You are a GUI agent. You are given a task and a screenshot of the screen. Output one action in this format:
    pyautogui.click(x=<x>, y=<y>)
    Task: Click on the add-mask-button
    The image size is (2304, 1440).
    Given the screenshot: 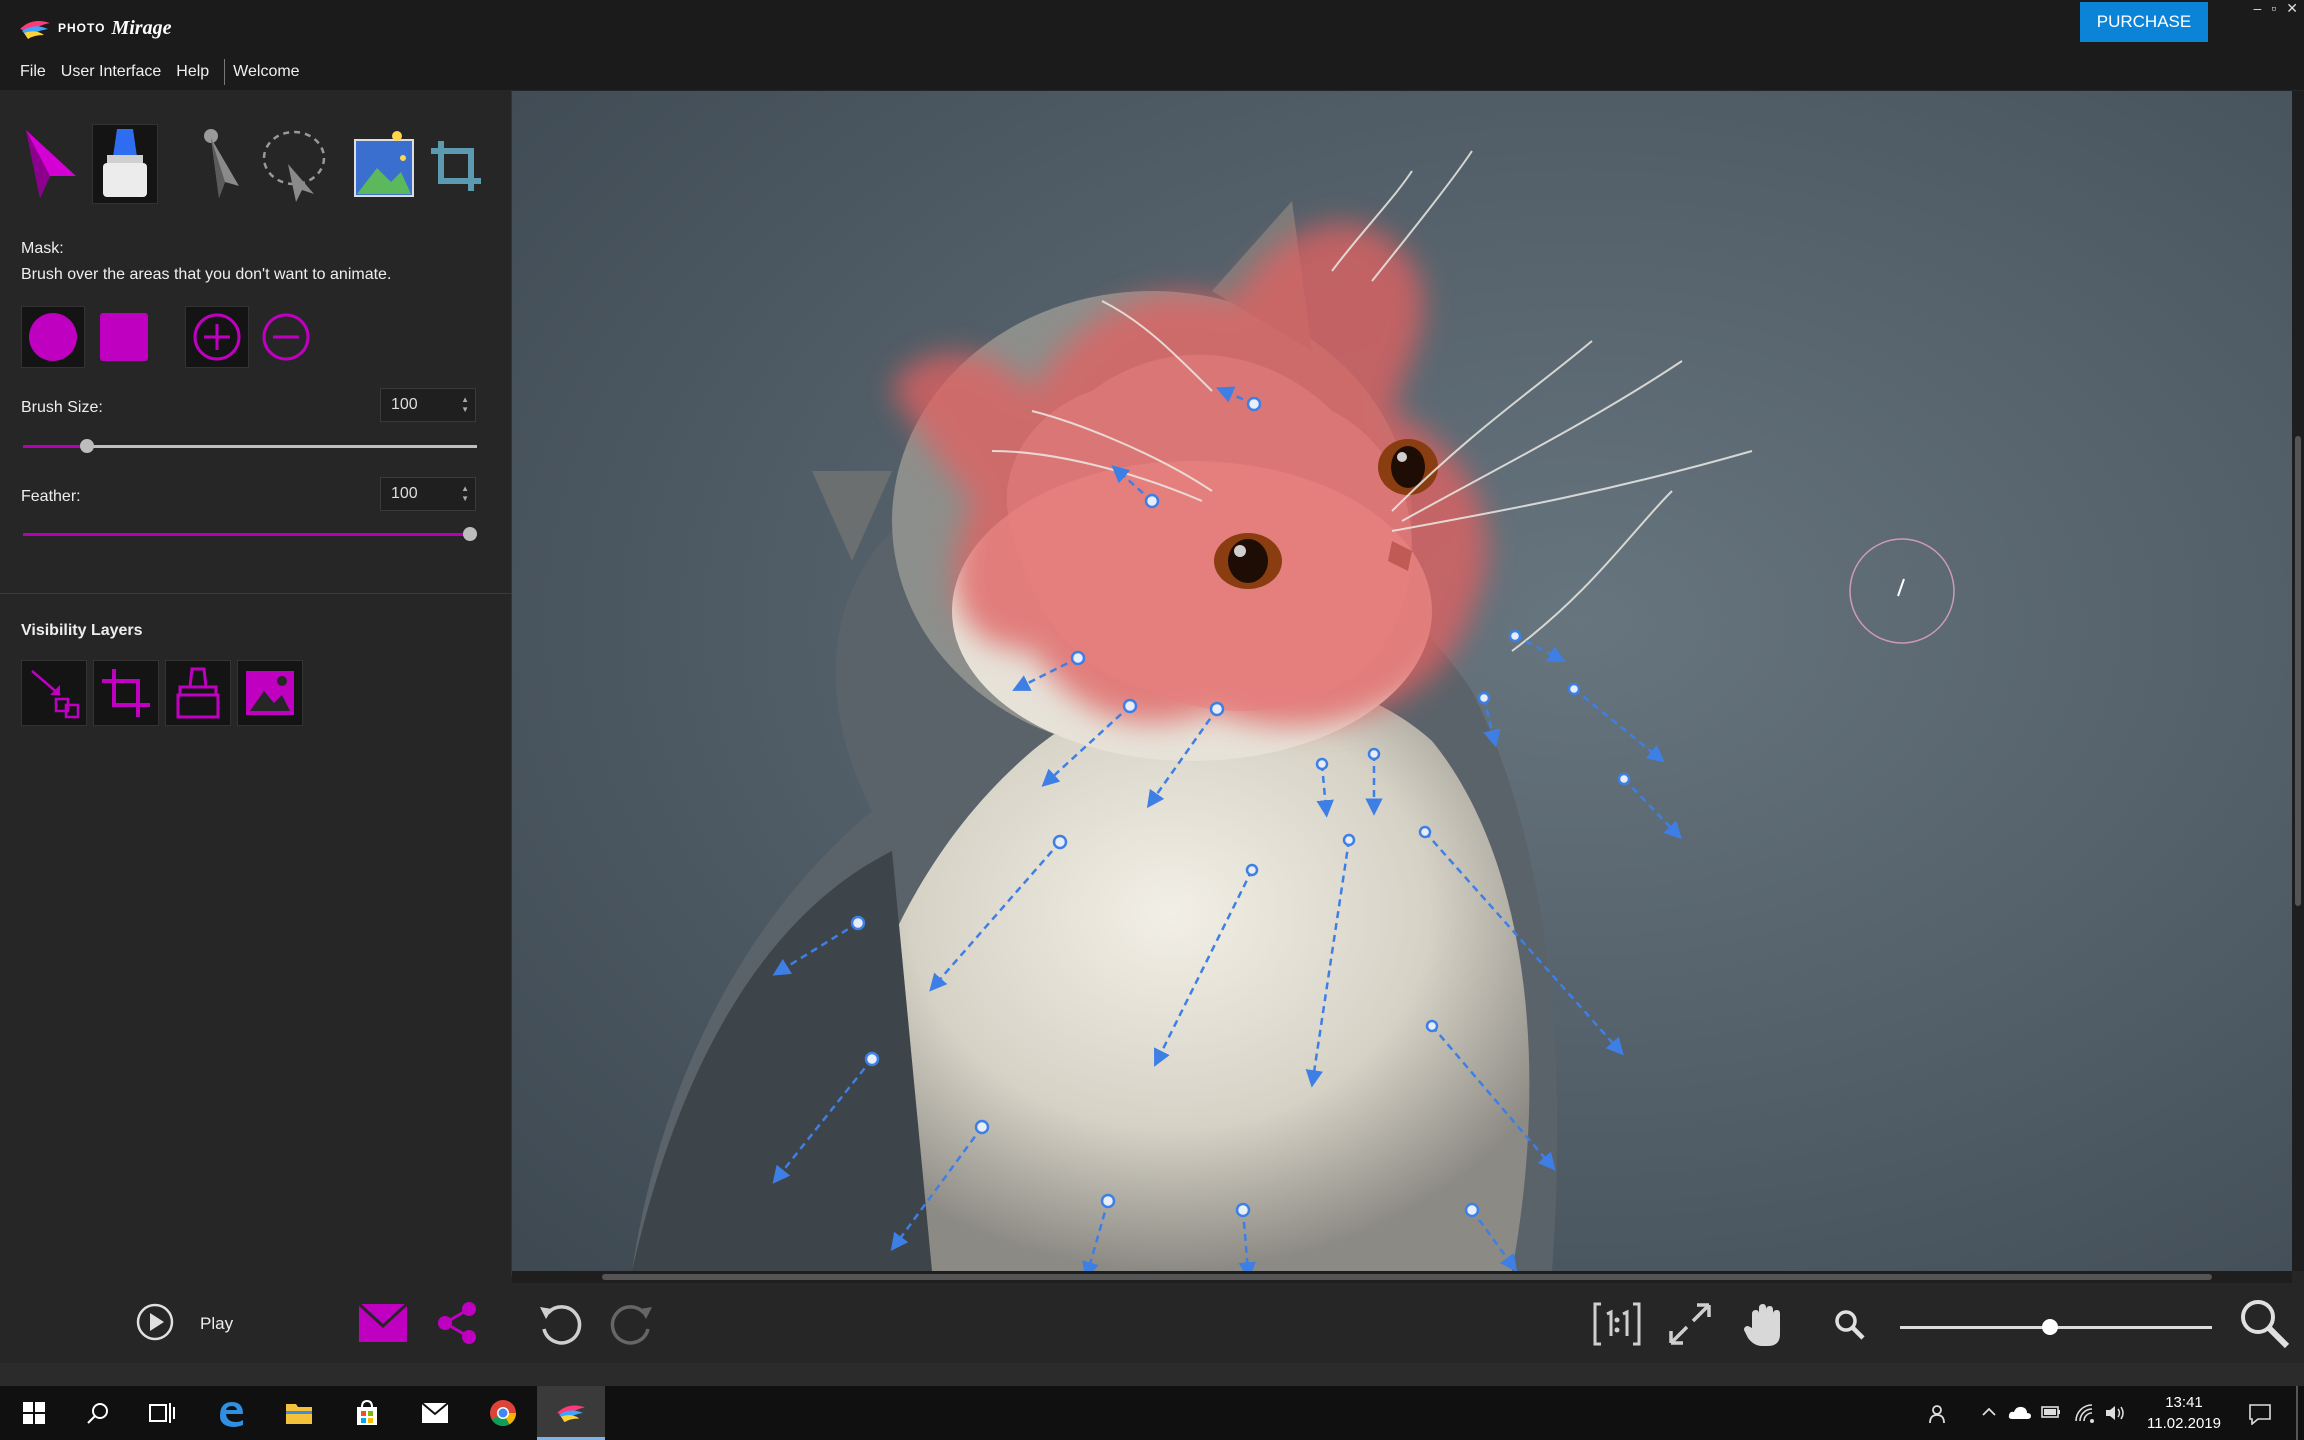 What is the action you would take?
    pyautogui.click(x=217, y=337)
    